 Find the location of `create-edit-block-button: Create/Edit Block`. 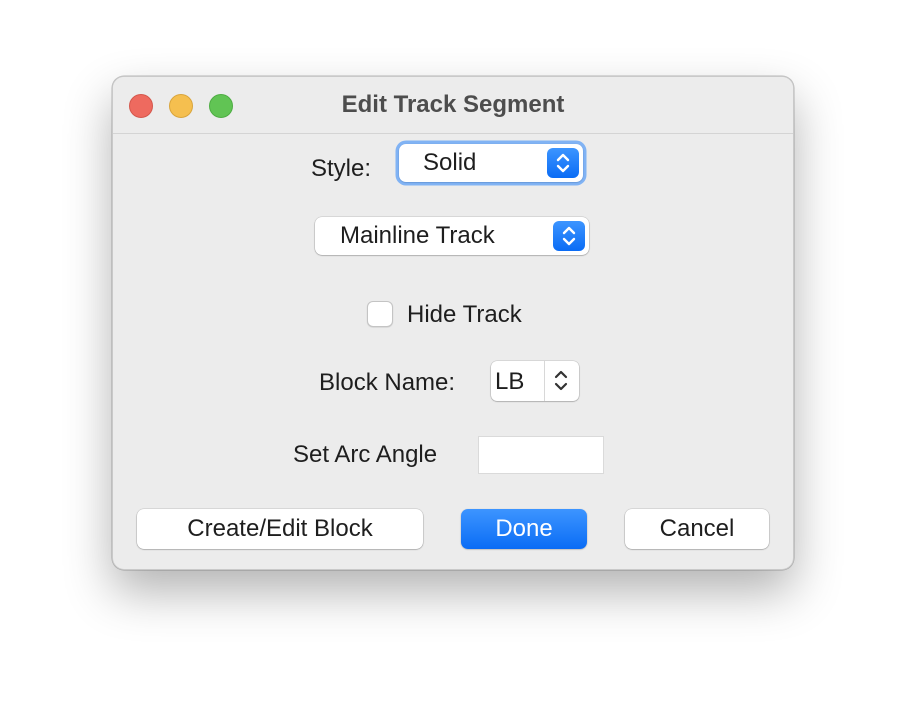

create-edit-block-button: Create/Edit Block is located at coordinates (280, 529).